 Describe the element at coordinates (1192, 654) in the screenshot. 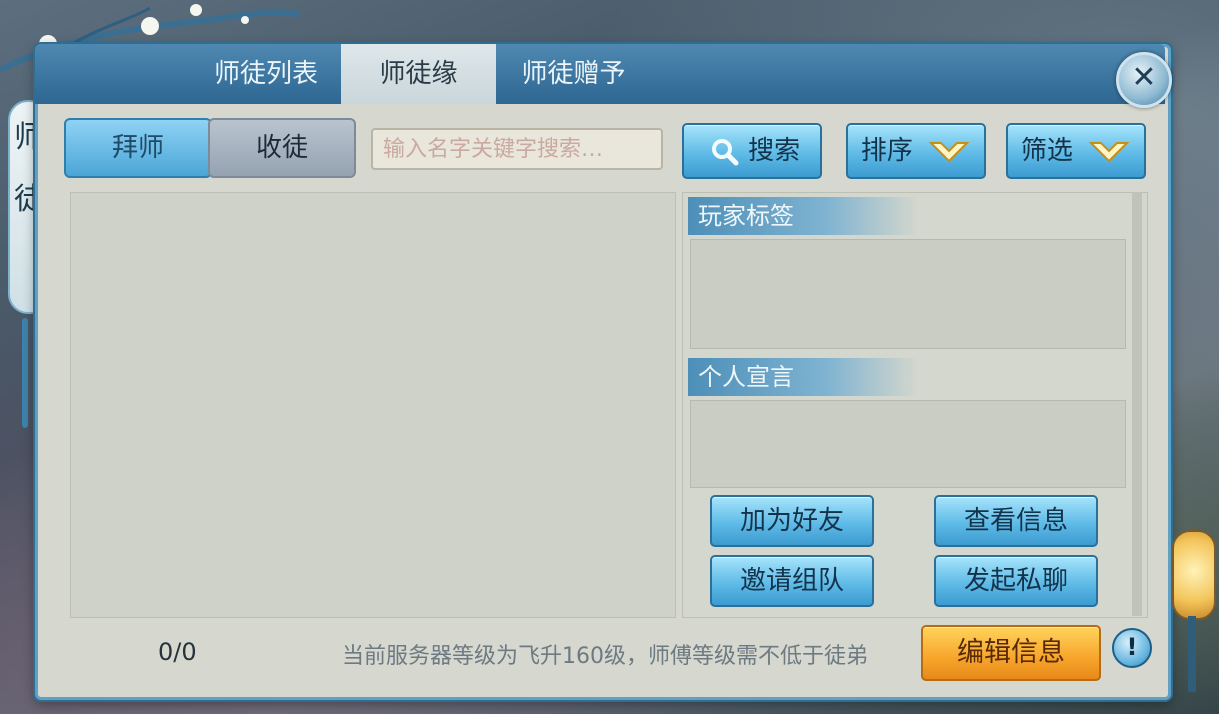

I see `lantern-post-decoration` at that location.